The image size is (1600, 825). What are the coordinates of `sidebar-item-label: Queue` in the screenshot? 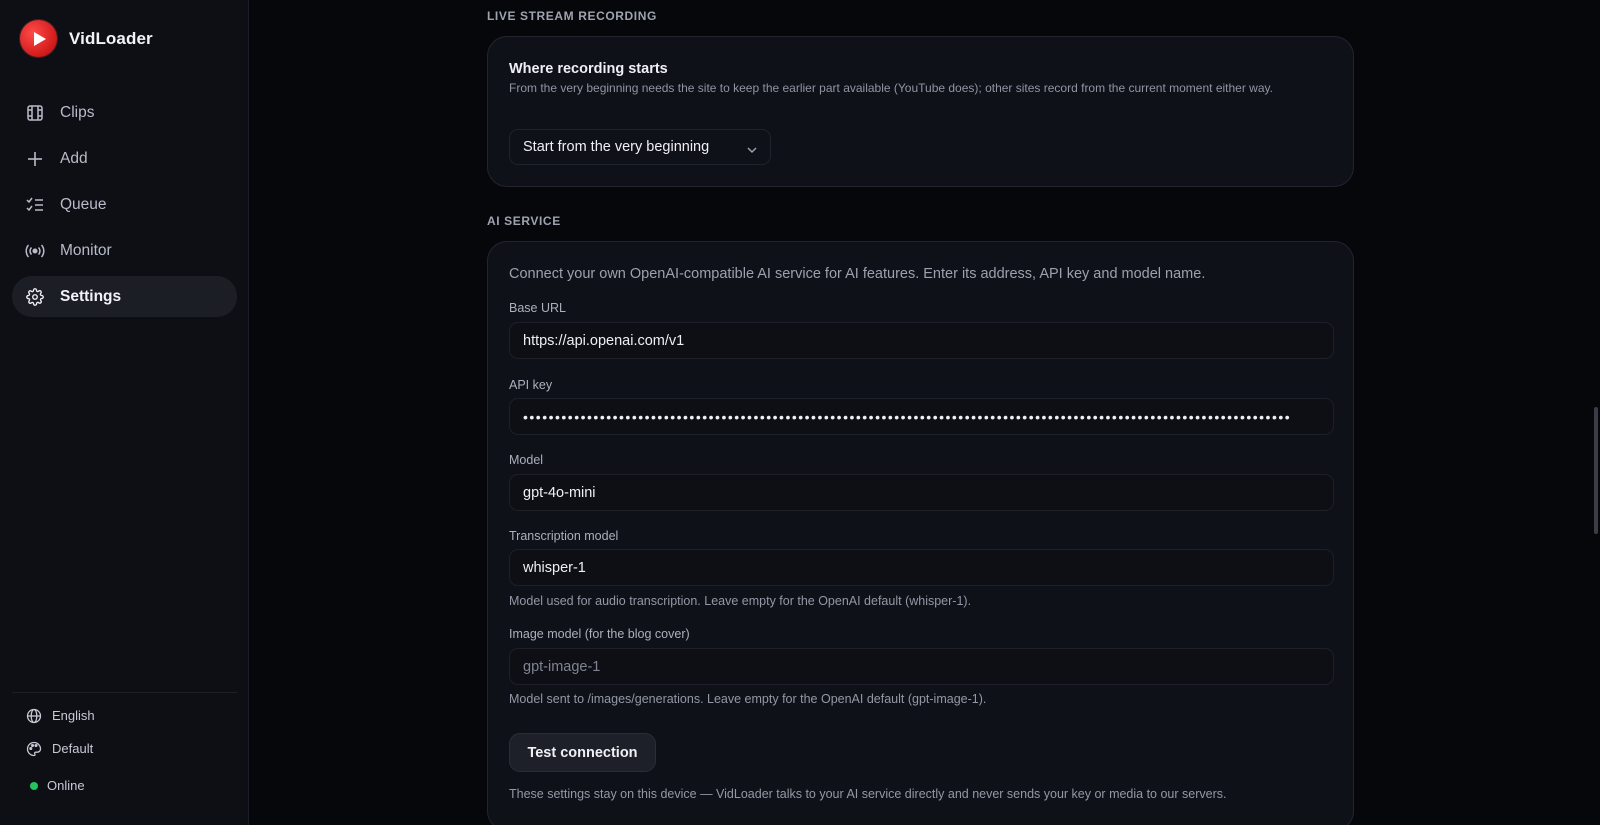 It's located at (83, 204).